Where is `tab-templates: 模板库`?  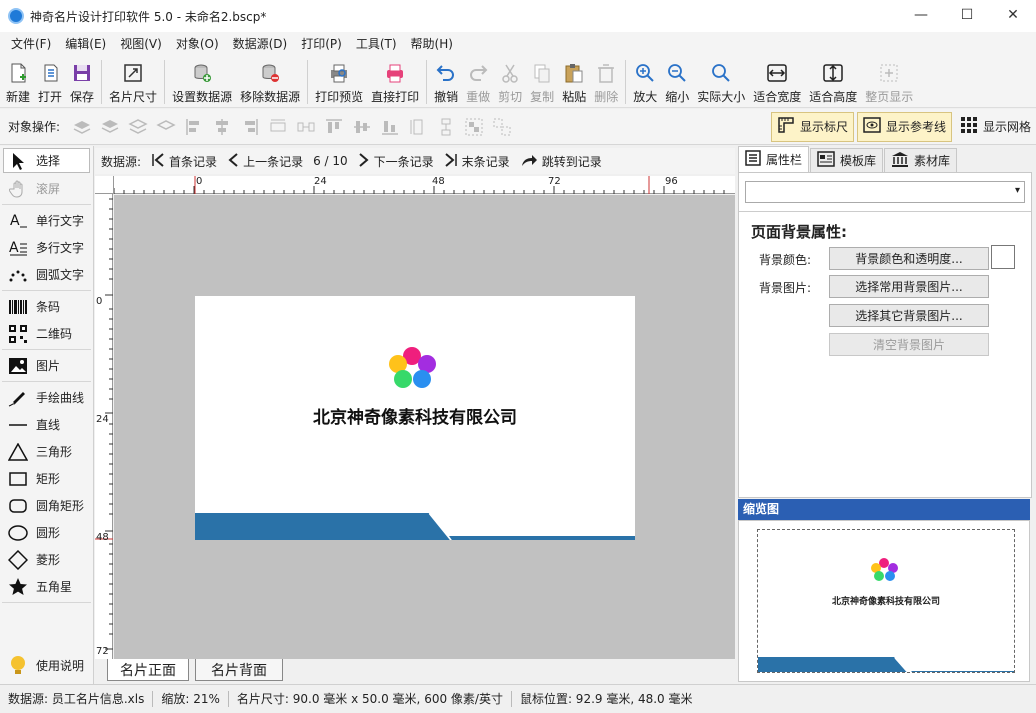 tab-templates: 模板库 is located at coordinates (847, 160).